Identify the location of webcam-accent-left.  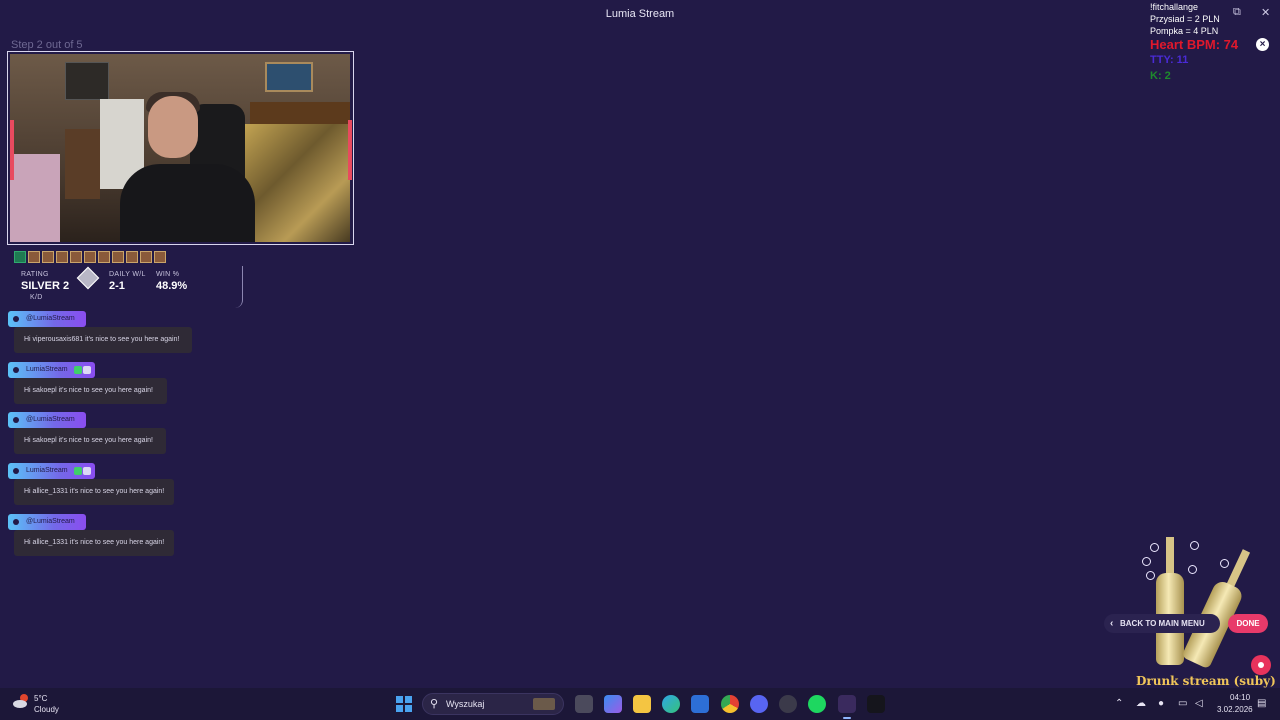
(12, 150).